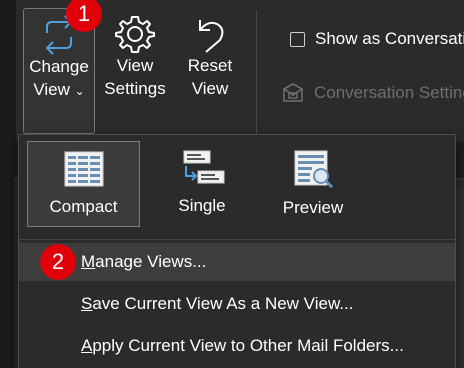 This screenshot has width=464, height=368. Describe the element at coordinates (211, 36) in the screenshot. I see `undo-icon` at that location.